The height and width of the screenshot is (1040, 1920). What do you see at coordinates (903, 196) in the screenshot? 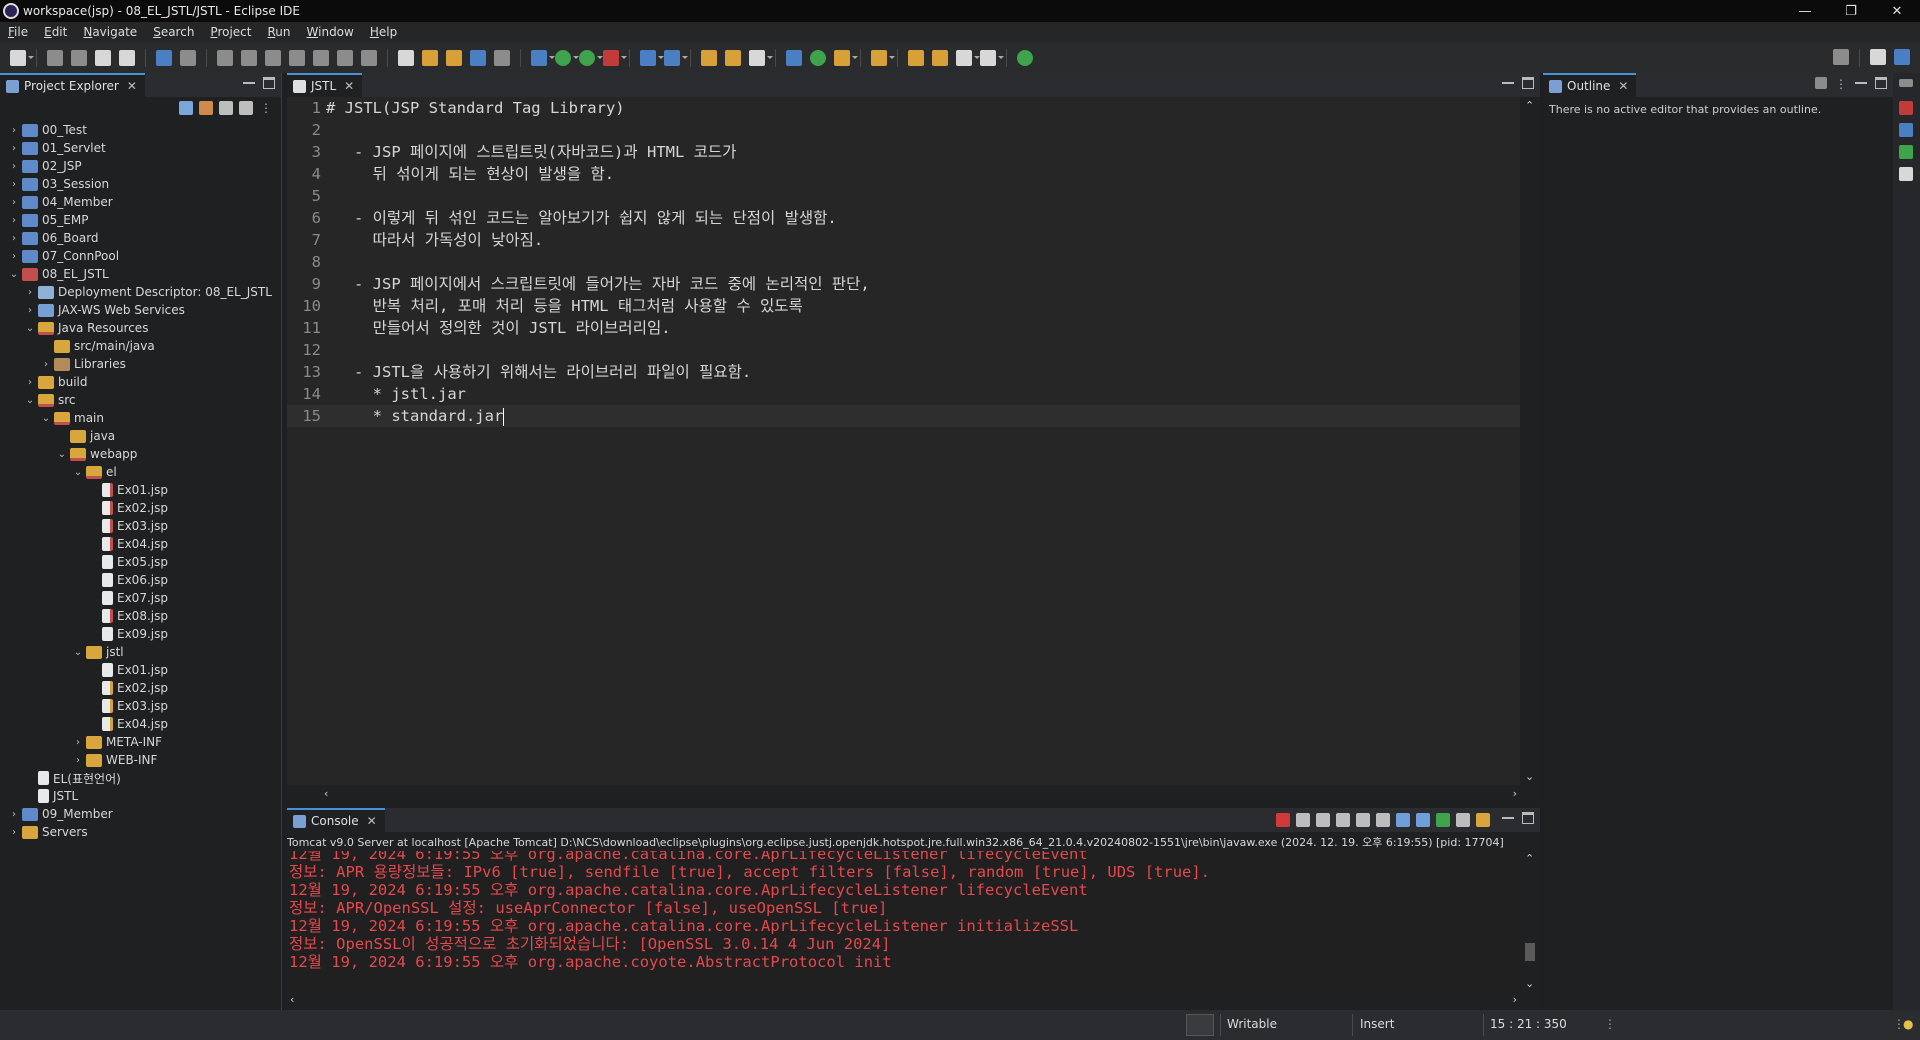
I see `code-line: 5` at bounding box center [903, 196].